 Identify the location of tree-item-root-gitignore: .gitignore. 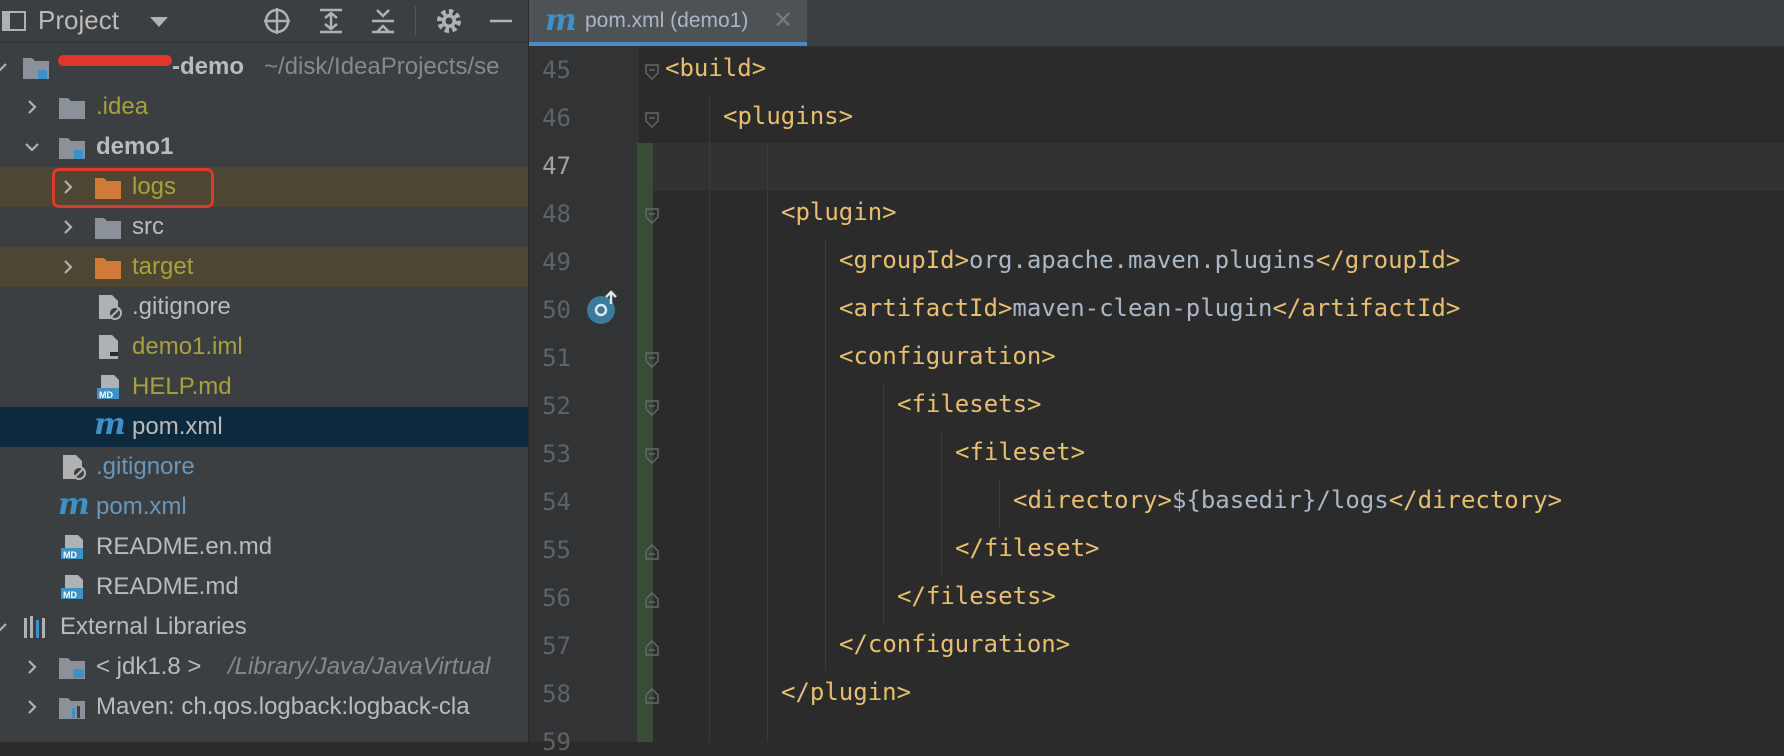
(264, 467).